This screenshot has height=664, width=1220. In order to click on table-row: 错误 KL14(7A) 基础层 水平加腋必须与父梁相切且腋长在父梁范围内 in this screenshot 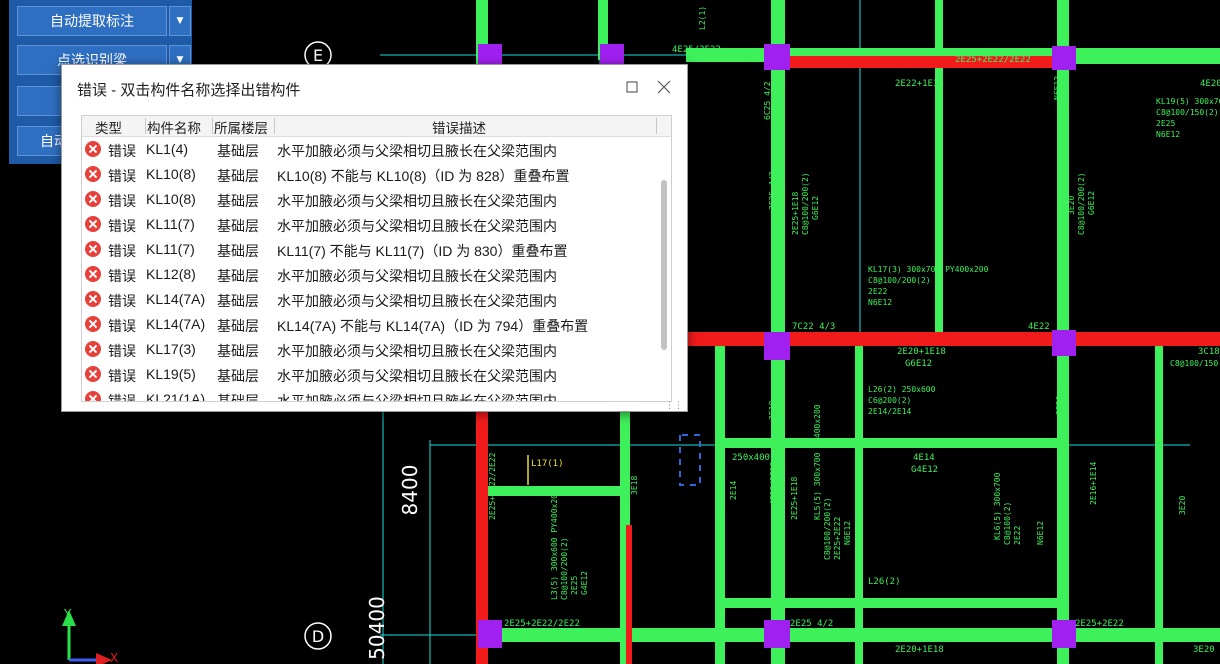, I will do `click(369, 299)`.